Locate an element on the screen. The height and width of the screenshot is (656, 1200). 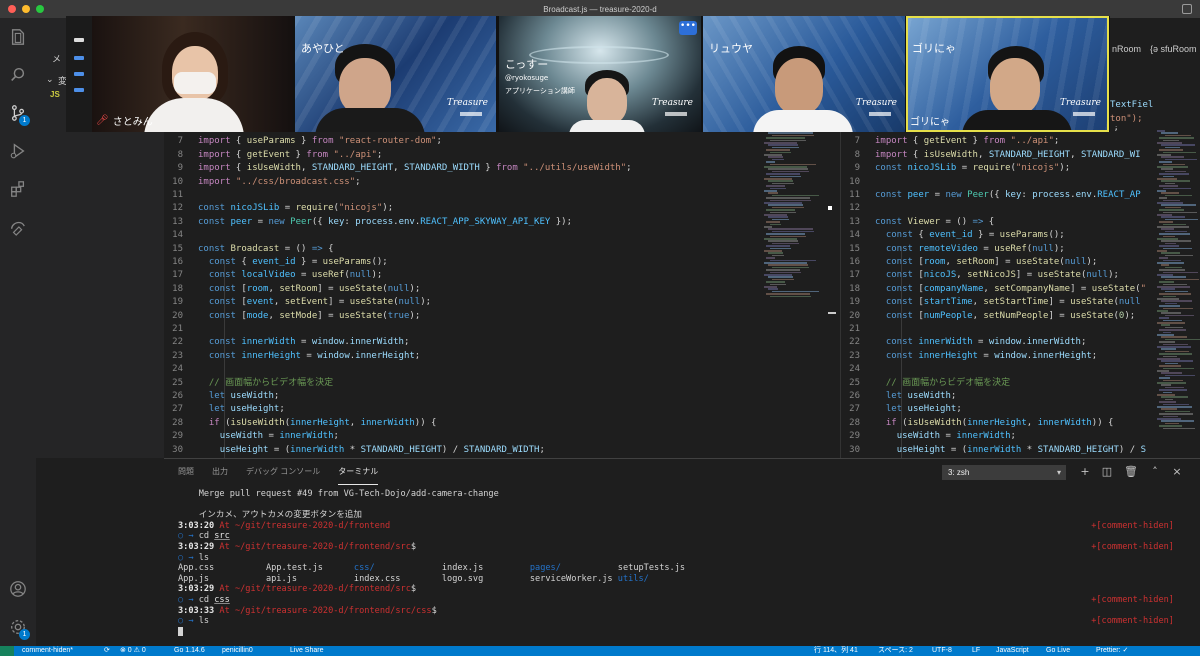
remote-indicator is located at coordinates (7, 651).